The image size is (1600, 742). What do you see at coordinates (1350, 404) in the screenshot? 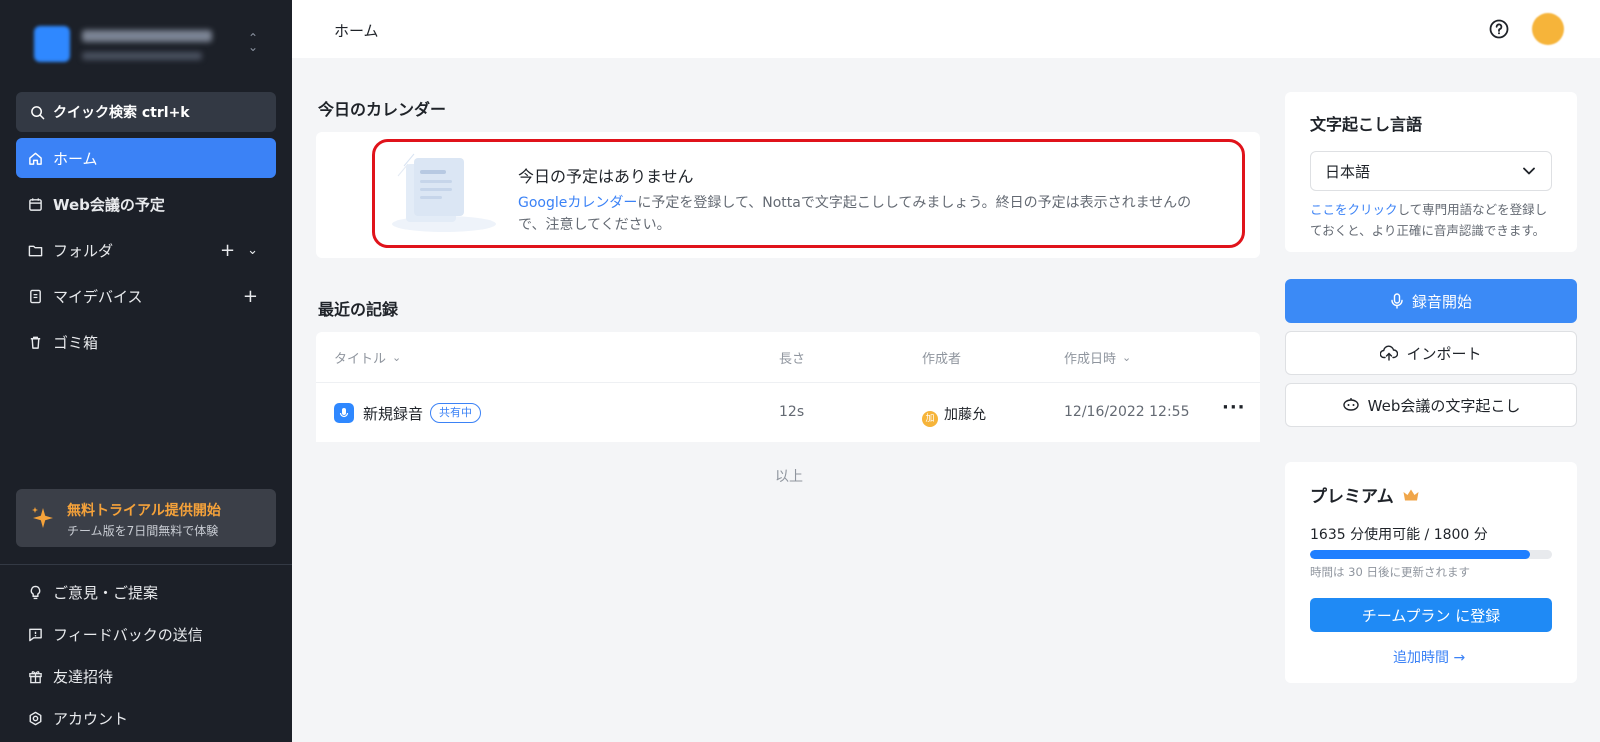
I see `meeting-bot-icon` at bounding box center [1350, 404].